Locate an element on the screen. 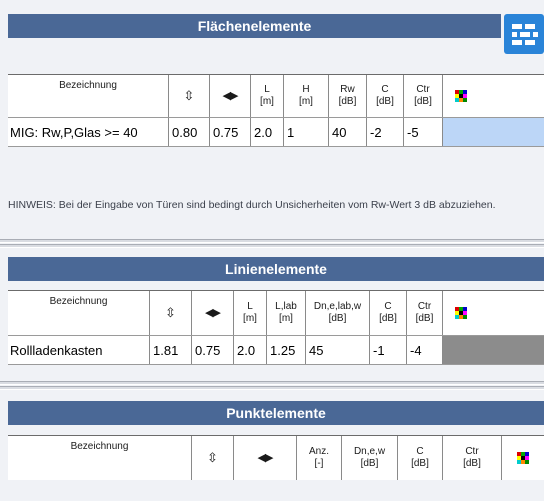  cell-v1: 1.81 is located at coordinates (171, 350).